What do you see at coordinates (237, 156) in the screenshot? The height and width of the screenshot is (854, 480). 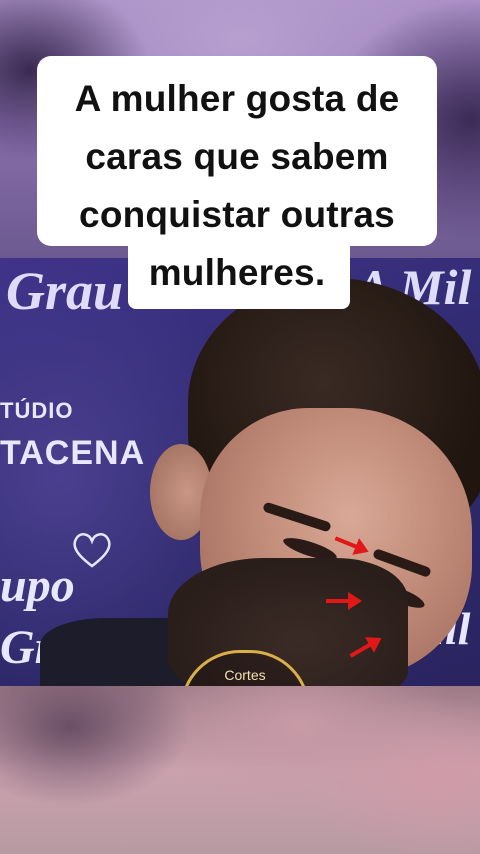 I see `caption-line-2: caras que sabem` at bounding box center [237, 156].